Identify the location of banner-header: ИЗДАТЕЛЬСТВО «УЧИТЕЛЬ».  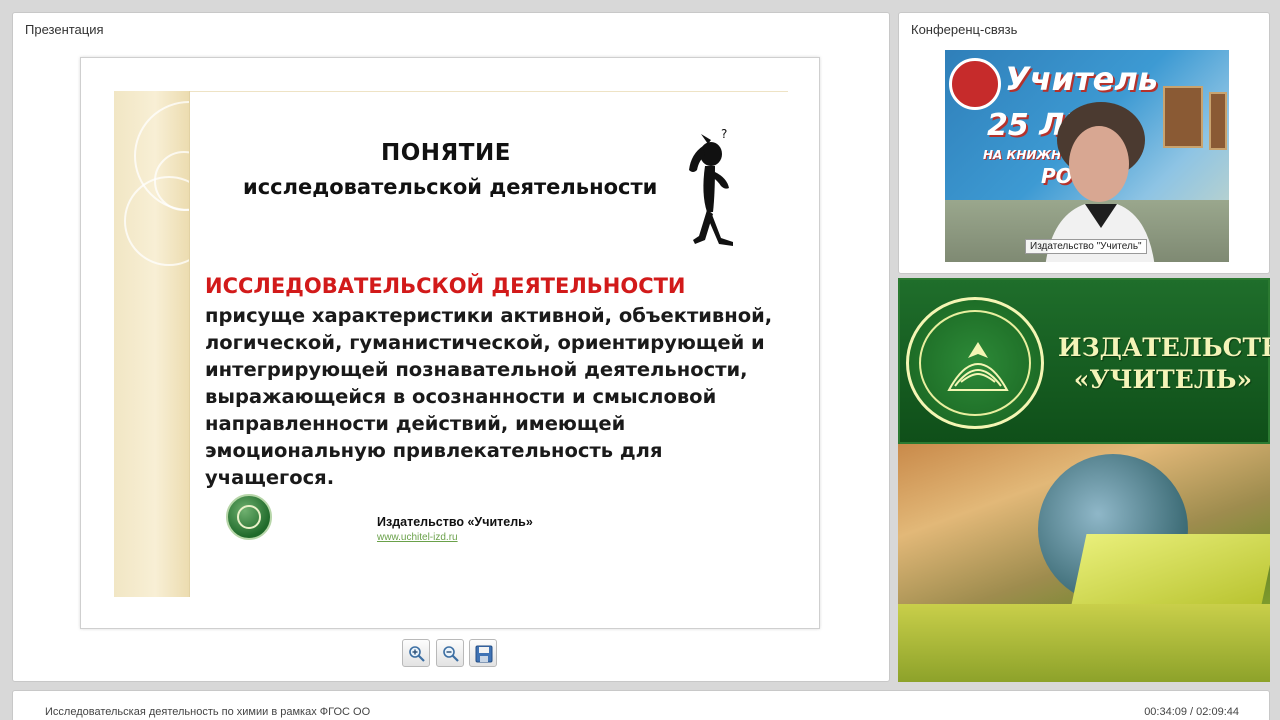
(1084, 361).